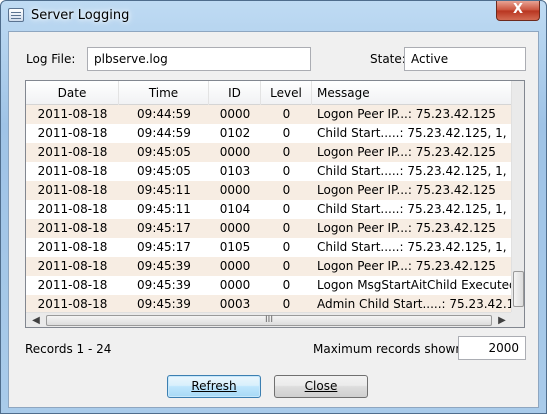 This screenshot has width=547, height=414. I want to click on state-field: Active, so click(465, 59).